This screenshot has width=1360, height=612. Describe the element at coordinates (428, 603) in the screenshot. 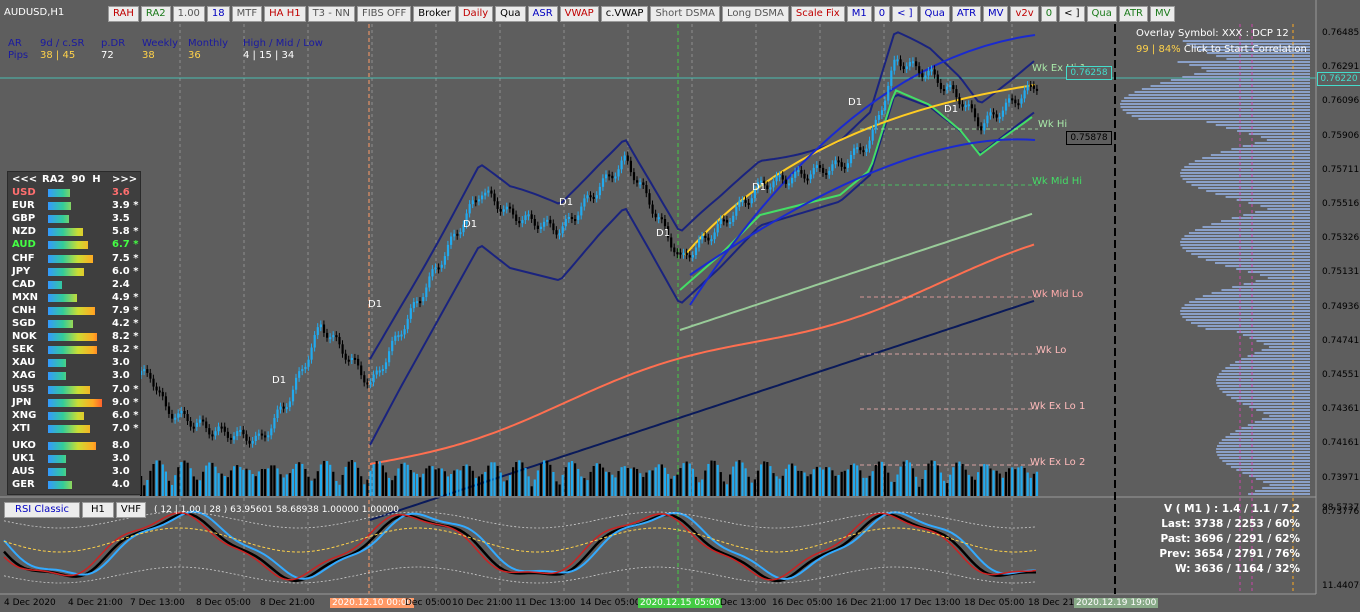

I see `time-axis-label: Dec 05:00` at that location.